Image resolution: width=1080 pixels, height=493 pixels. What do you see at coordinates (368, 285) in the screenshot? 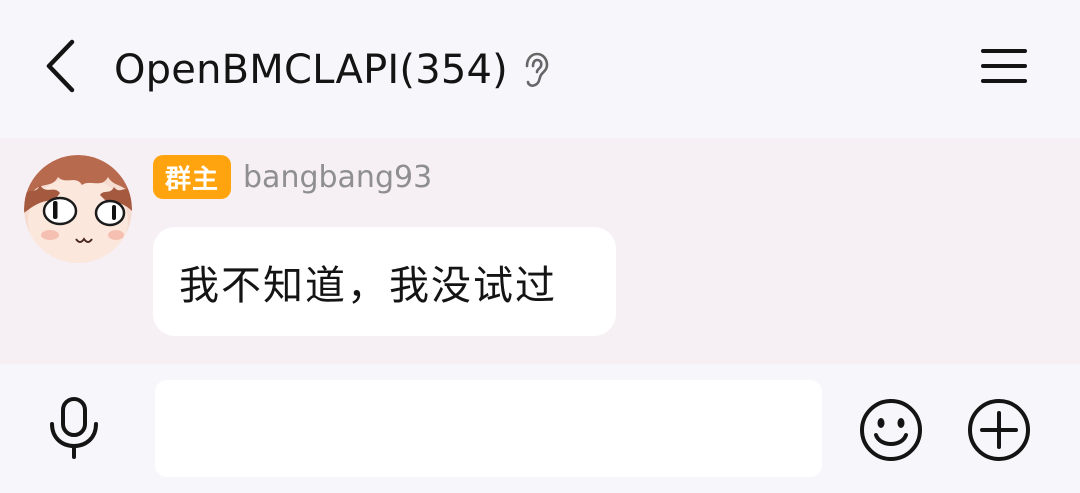
I see `message-text: 我不知道，我没试过` at bounding box center [368, 285].